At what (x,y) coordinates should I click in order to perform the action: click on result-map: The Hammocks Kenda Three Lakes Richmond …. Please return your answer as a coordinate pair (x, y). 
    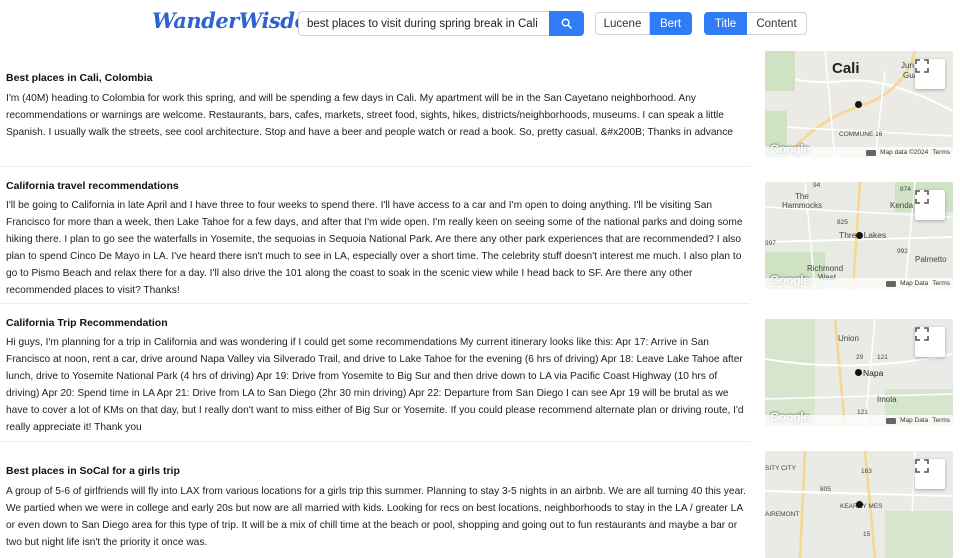
    Looking at the image, I should click on (859, 235).